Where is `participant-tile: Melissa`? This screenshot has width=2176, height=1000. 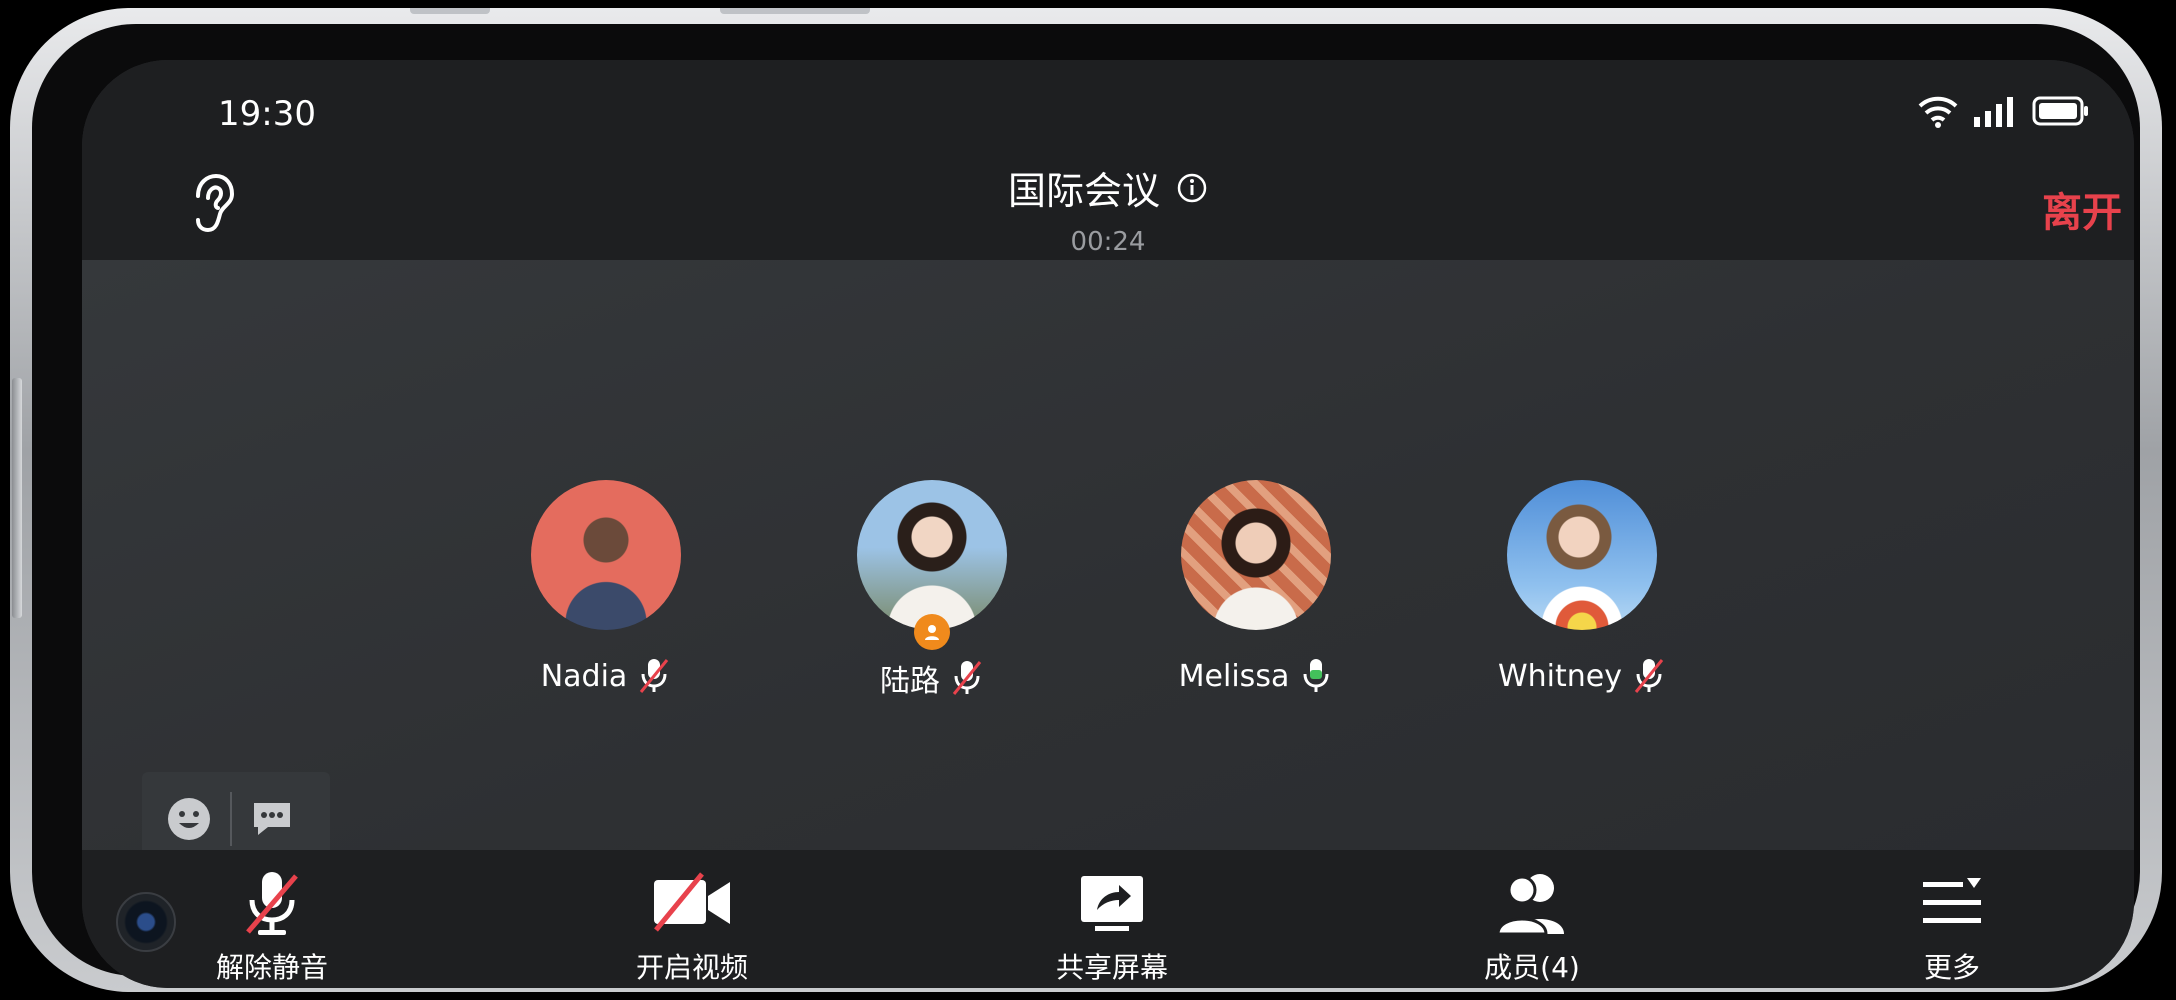 participant-tile: Melissa is located at coordinates (1256, 588).